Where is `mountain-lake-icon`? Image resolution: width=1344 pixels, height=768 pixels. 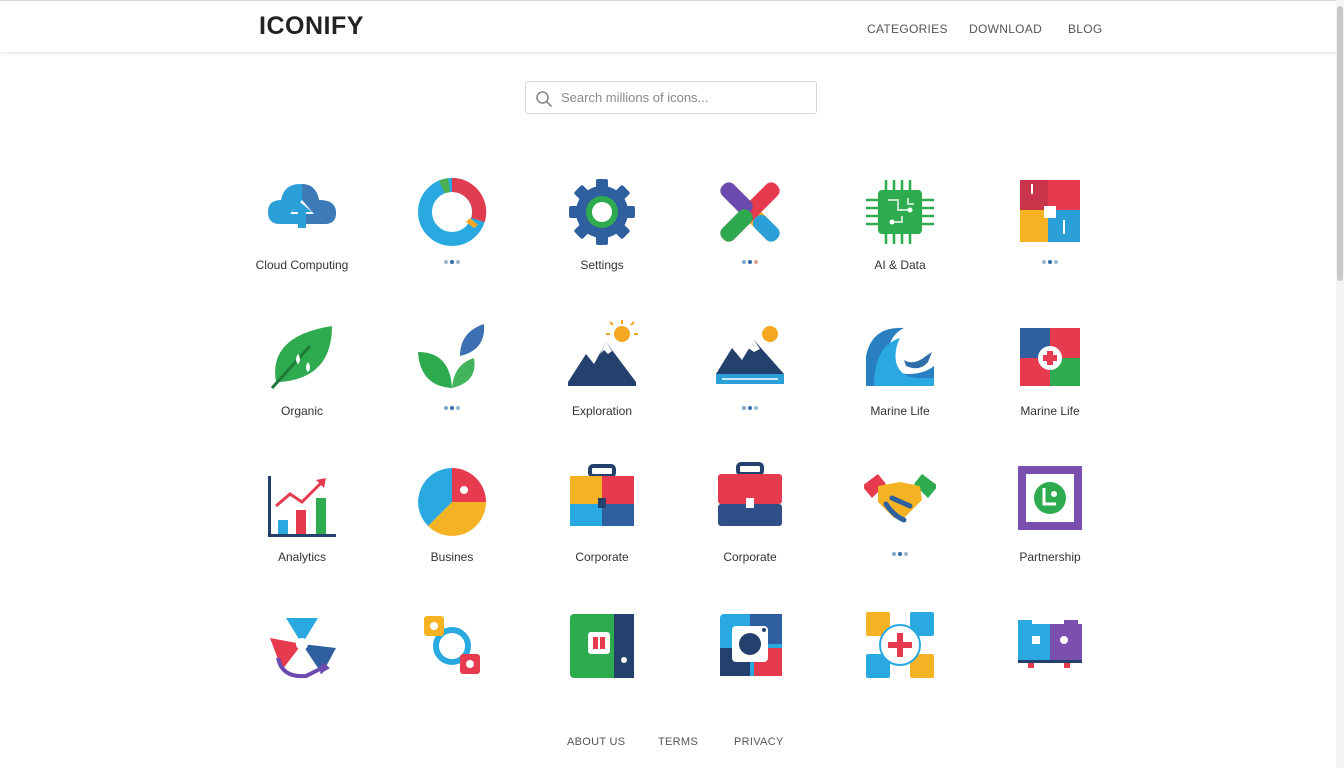 mountain-lake-icon is located at coordinates (750, 355).